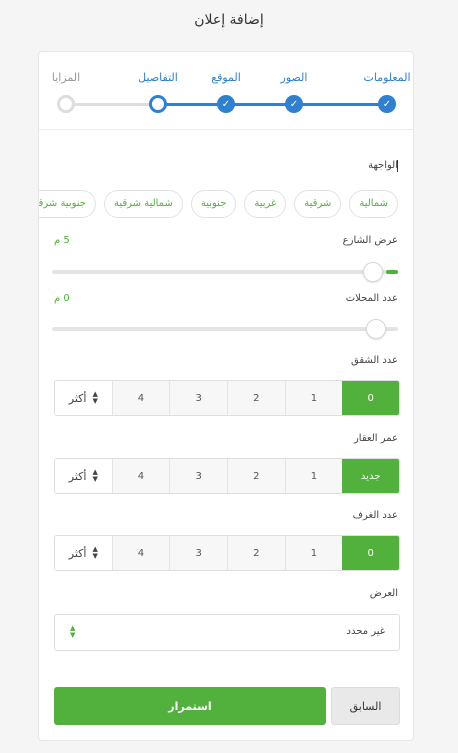 The width and height of the screenshot is (458, 753). I want to click on shops-count-value: 0 م, so click(62, 298).